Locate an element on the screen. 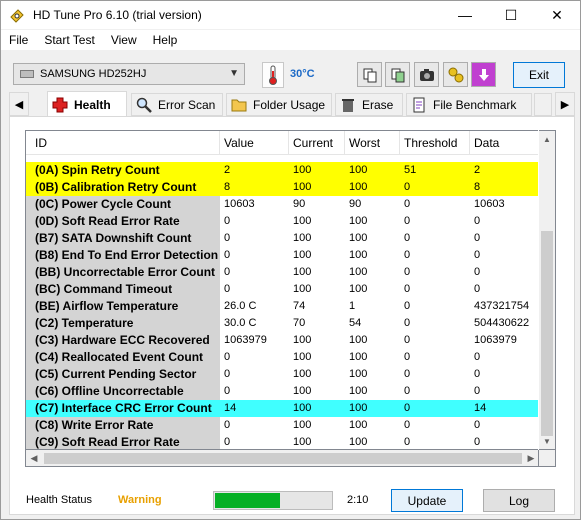 The height and width of the screenshot is (520, 581). vertical-scroll-thumb is located at coordinates (547, 333).